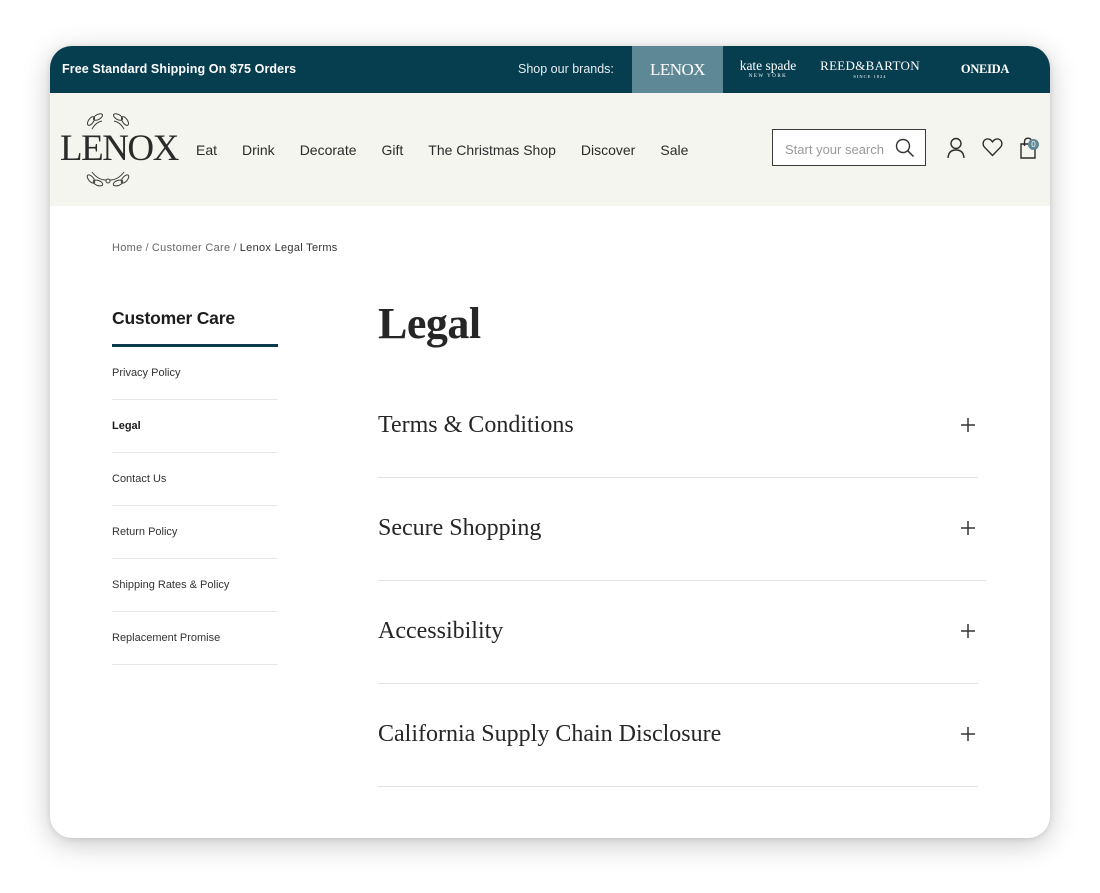 The width and height of the screenshot is (1100, 893). I want to click on accordion-title: Secure Shopping, so click(460, 528).